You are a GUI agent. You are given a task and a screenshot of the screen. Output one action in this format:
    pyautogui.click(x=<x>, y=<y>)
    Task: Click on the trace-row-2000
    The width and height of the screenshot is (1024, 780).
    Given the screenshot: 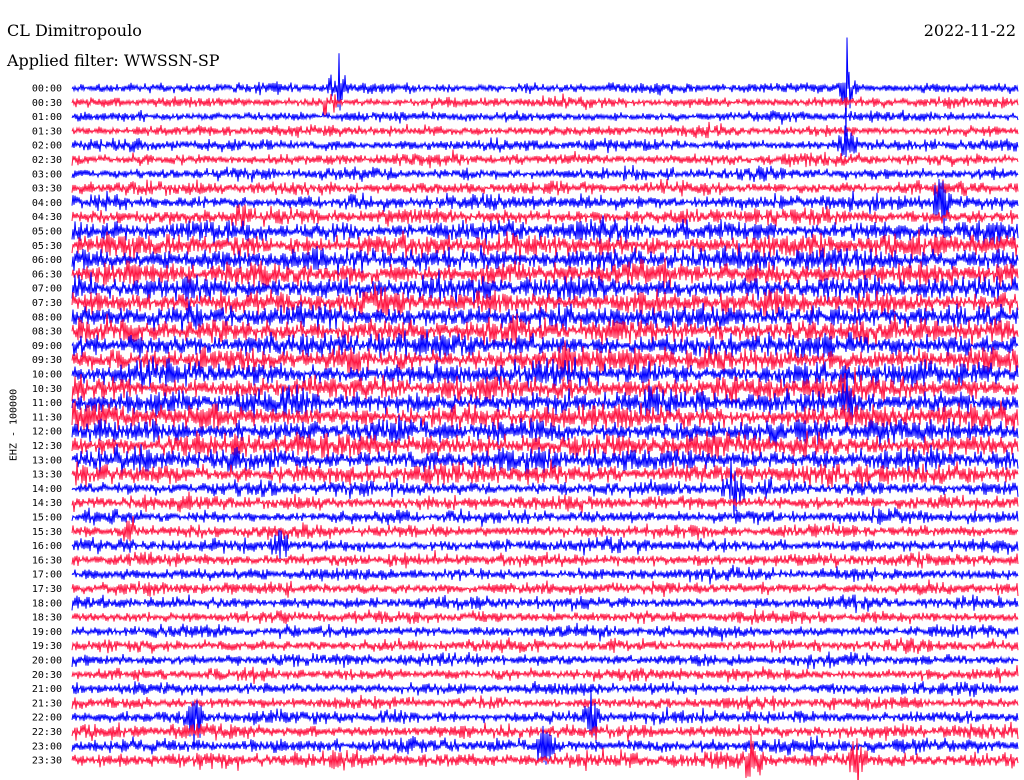 What is the action you would take?
    pyautogui.click(x=545, y=660)
    